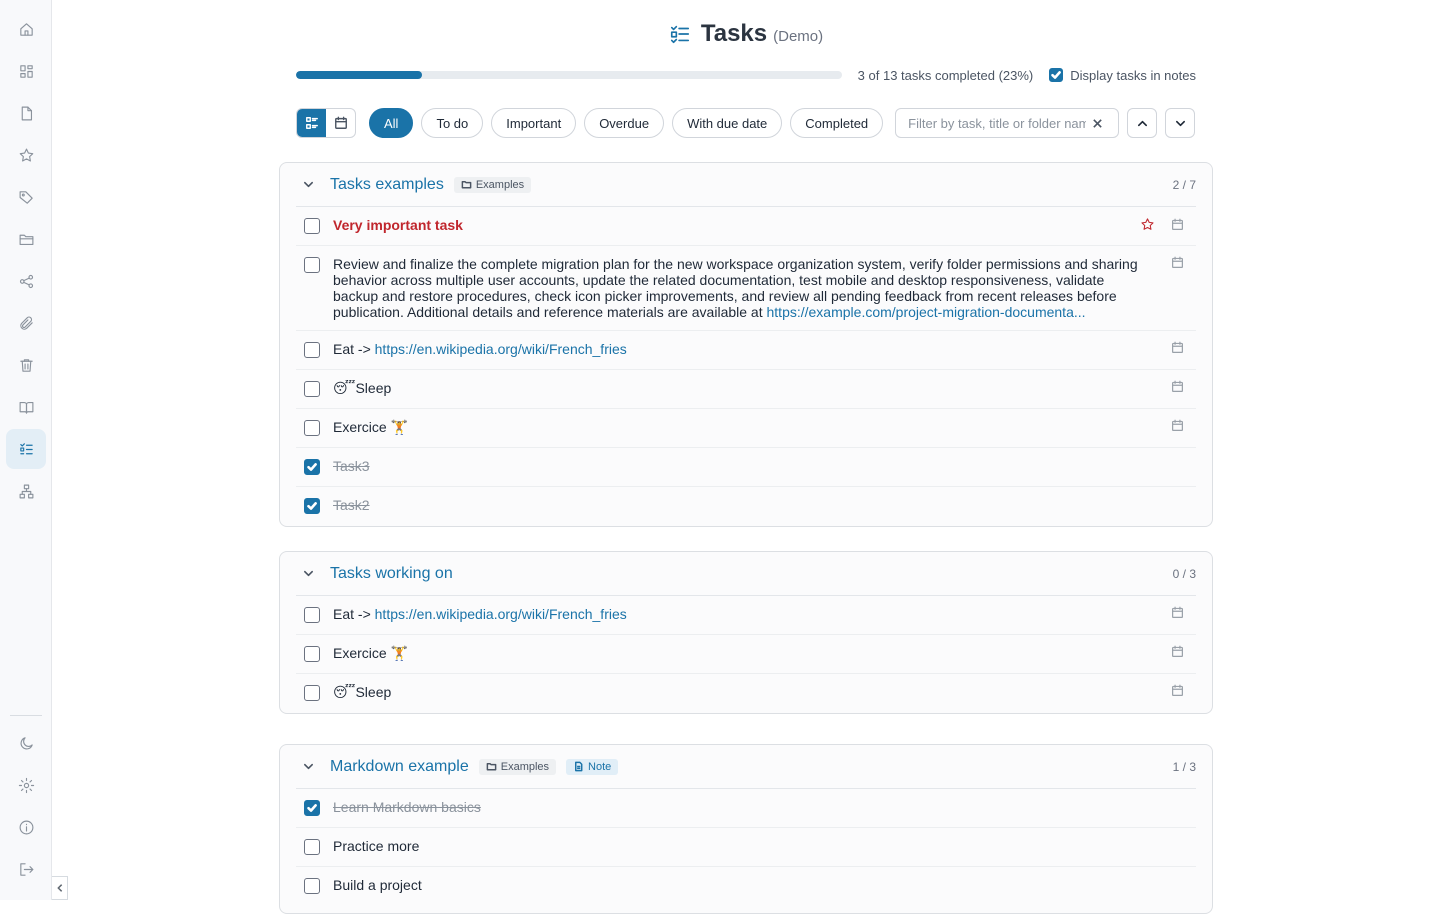 This screenshot has height=914, width=1440. What do you see at coordinates (26, 197) in the screenshot?
I see `tag-icon` at bounding box center [26, 197].